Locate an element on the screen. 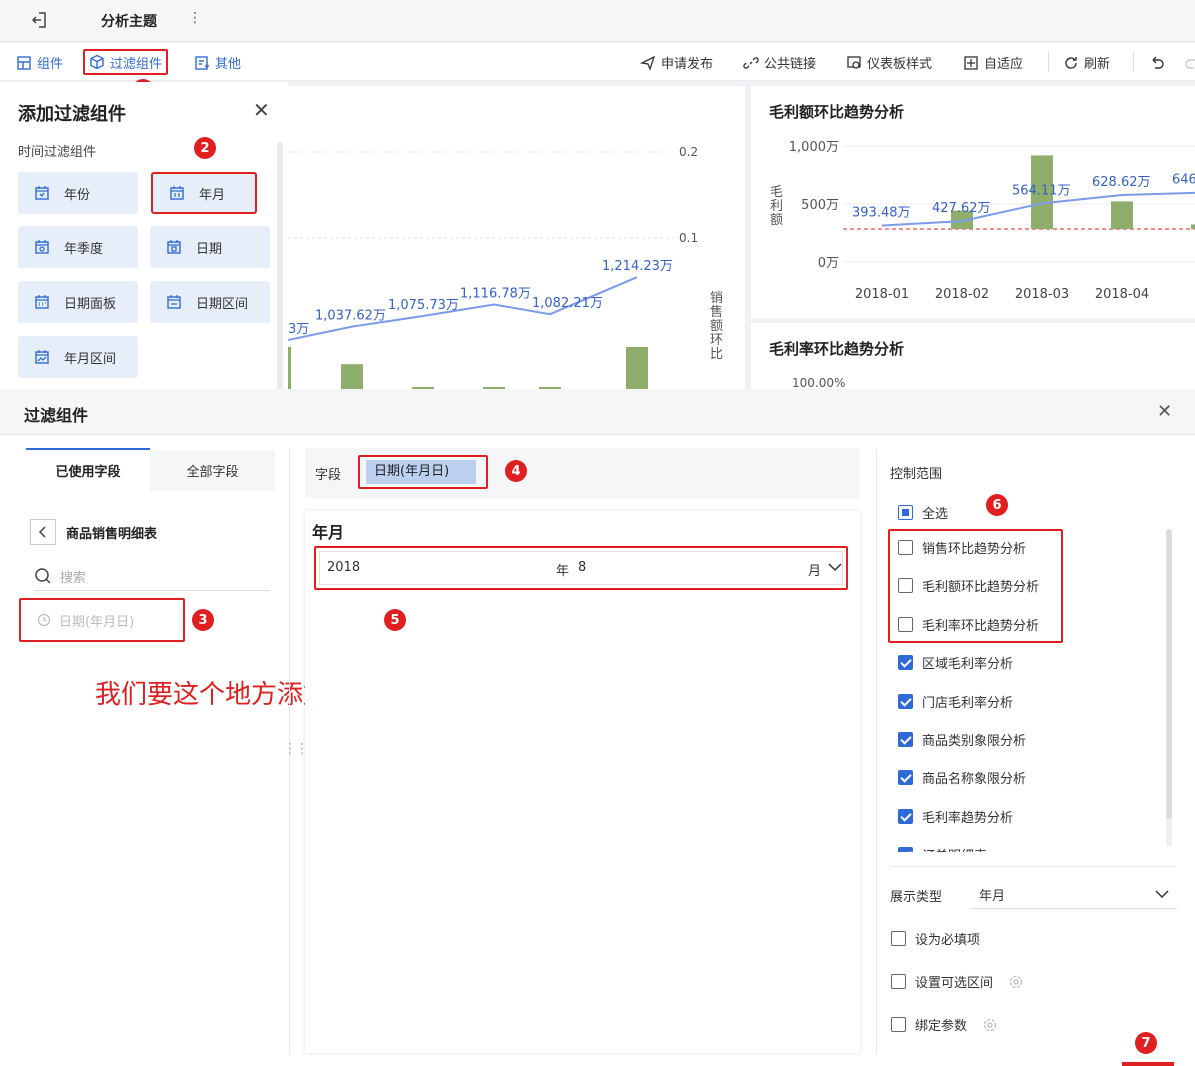  gross-rate-chart-card: 毛利率环比趋势分析 100.00% is located at coordinates (973, 356).